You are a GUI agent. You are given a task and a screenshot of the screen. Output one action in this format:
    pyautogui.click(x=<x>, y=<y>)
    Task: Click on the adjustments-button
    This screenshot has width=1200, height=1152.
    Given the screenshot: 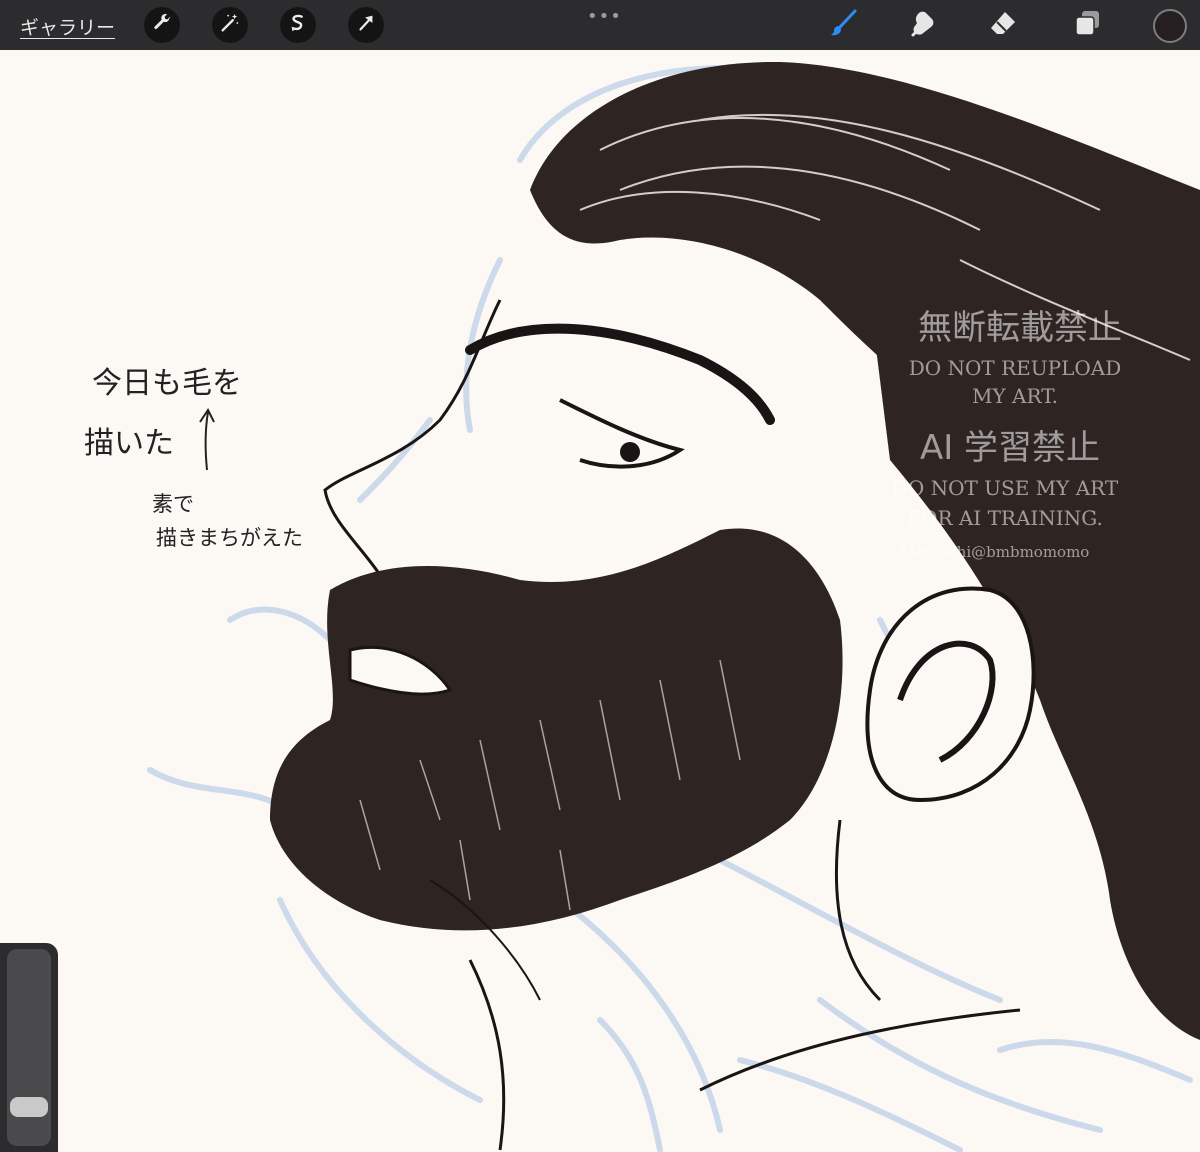 What is the action you would take?
    pyautogui.click(x=230, y=25)
    